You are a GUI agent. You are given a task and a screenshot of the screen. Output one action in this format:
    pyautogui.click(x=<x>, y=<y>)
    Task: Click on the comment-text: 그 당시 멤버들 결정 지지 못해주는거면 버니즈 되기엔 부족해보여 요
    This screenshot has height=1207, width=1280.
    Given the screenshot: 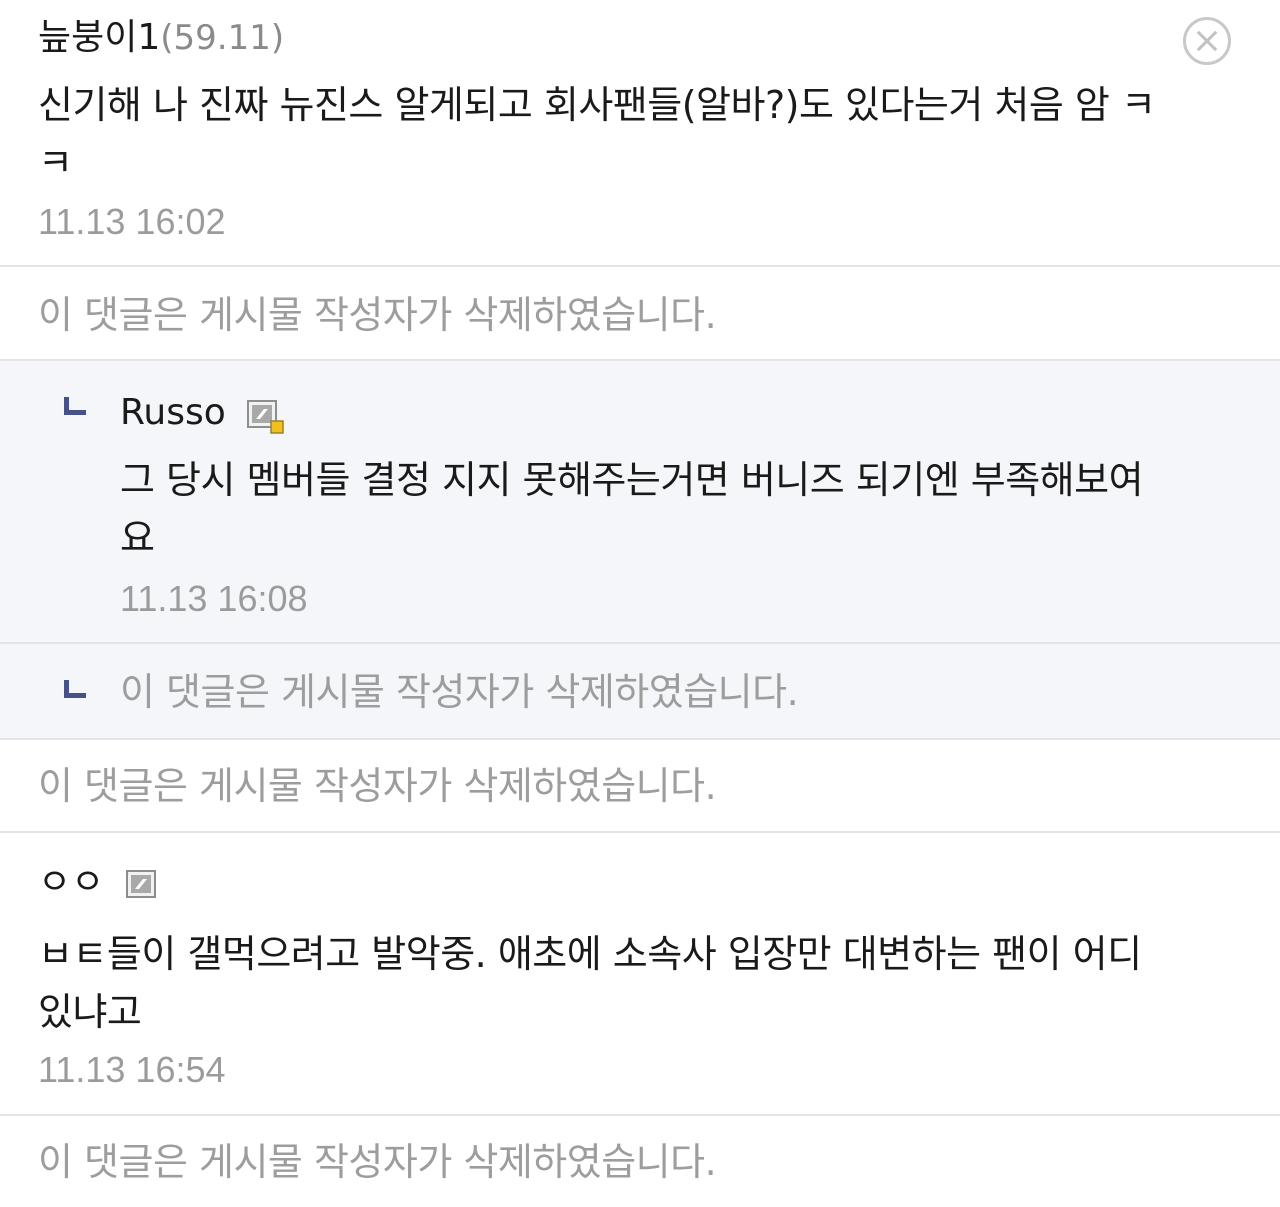 What is the action you would take?
    pyautogui.click(x=680, y=509)
    